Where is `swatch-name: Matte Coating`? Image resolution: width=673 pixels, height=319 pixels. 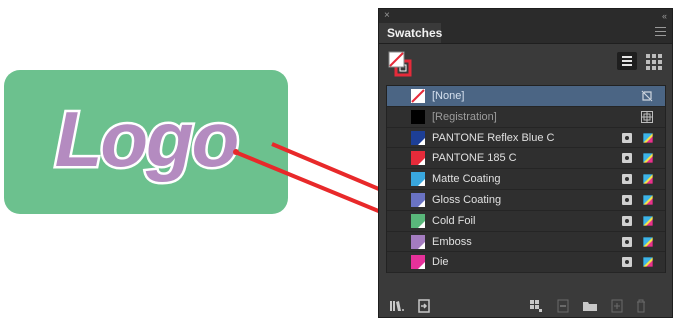
swatch-name: Matte Coating is located at coordinates (466, 179).